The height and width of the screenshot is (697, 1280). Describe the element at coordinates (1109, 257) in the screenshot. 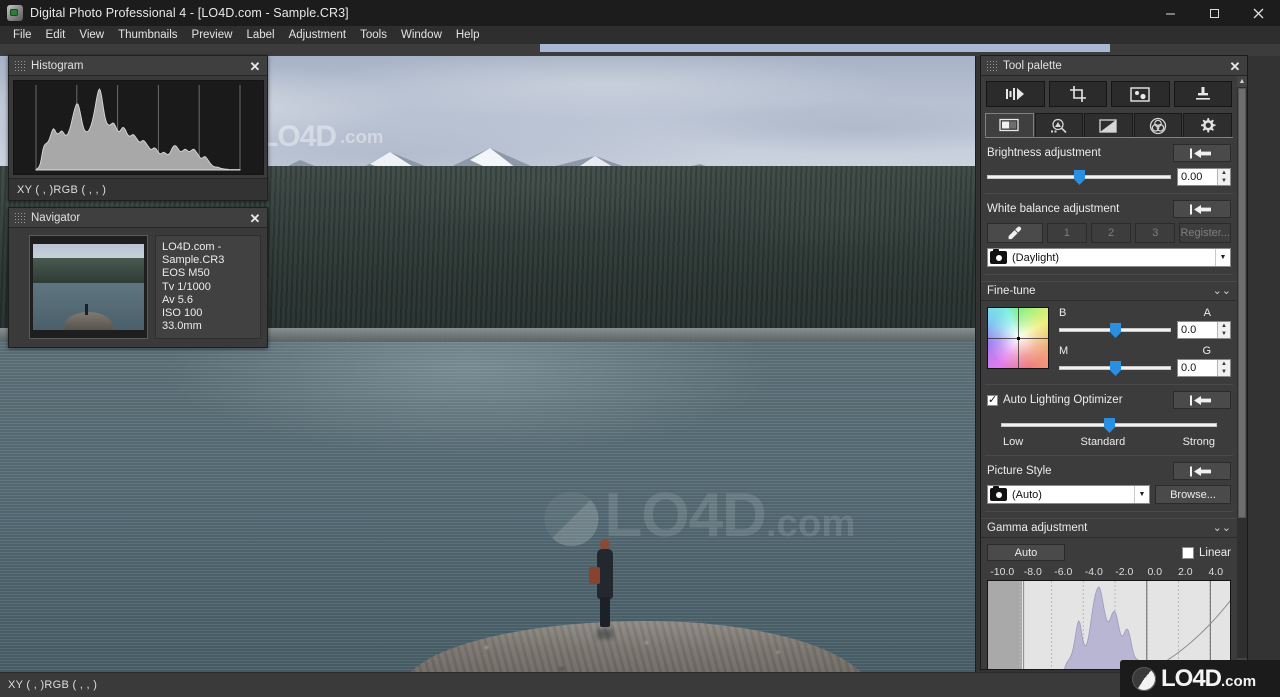

I see `white-balance-combo: (Daylight) ▼` at that location.